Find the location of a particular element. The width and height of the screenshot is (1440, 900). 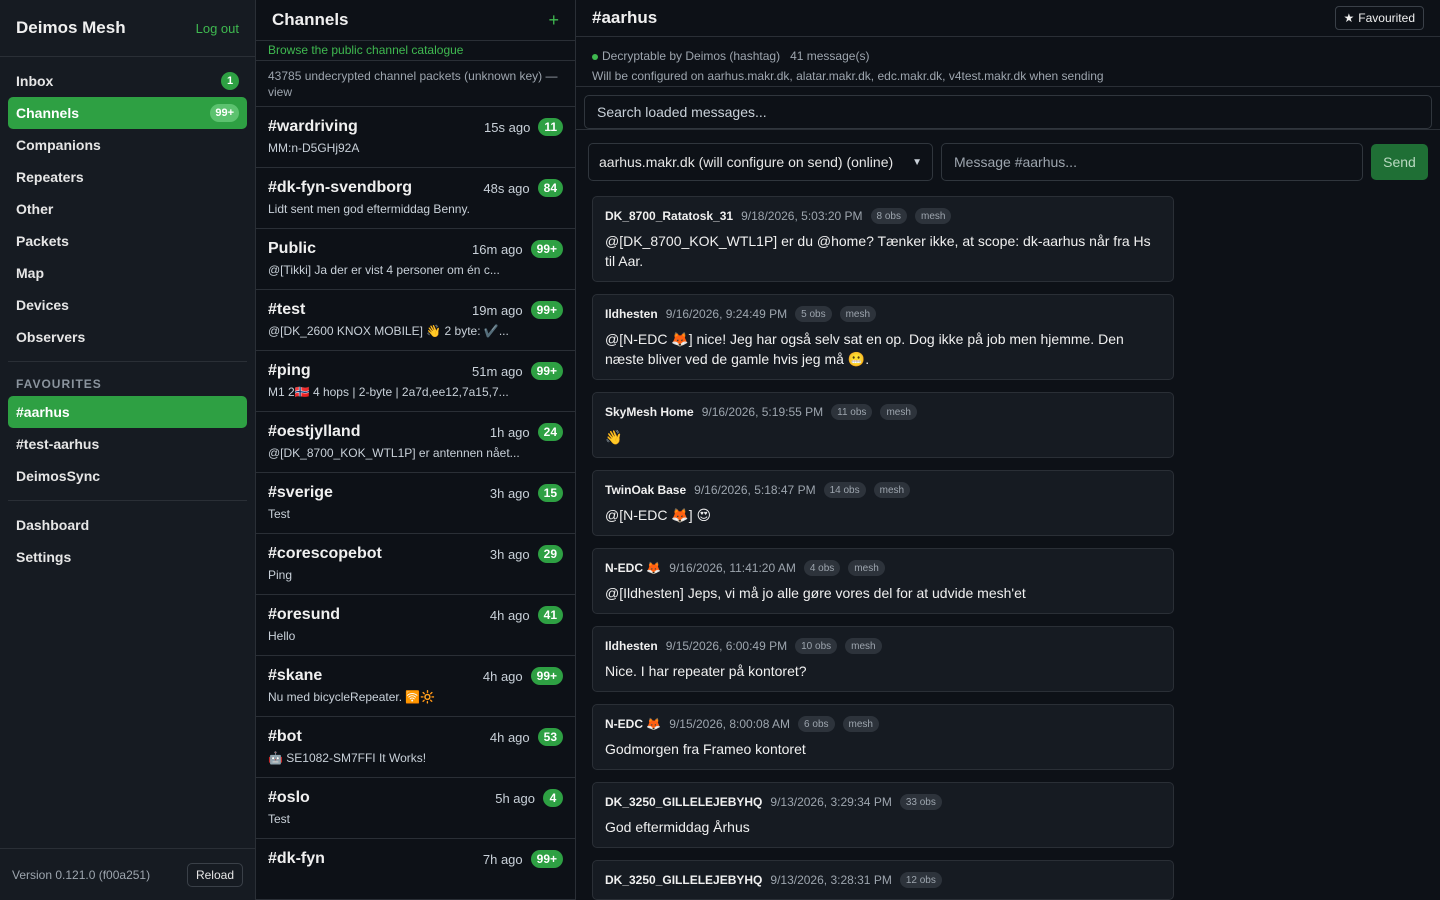

channel-item-row: #oslo 5h ago 4 is located at coordinates (415, 798).